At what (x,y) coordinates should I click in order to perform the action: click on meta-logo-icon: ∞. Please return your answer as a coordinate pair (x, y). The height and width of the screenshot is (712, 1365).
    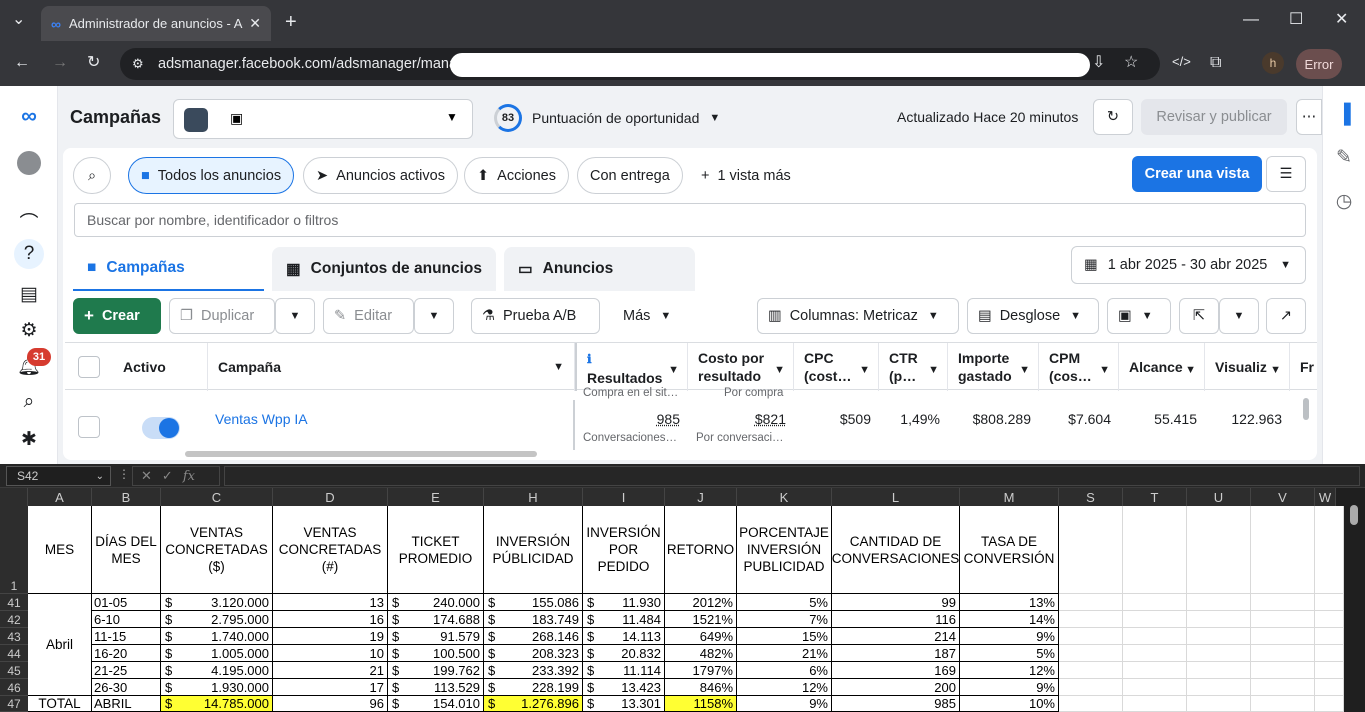
    Looking at the image, I should click on (29, 116).